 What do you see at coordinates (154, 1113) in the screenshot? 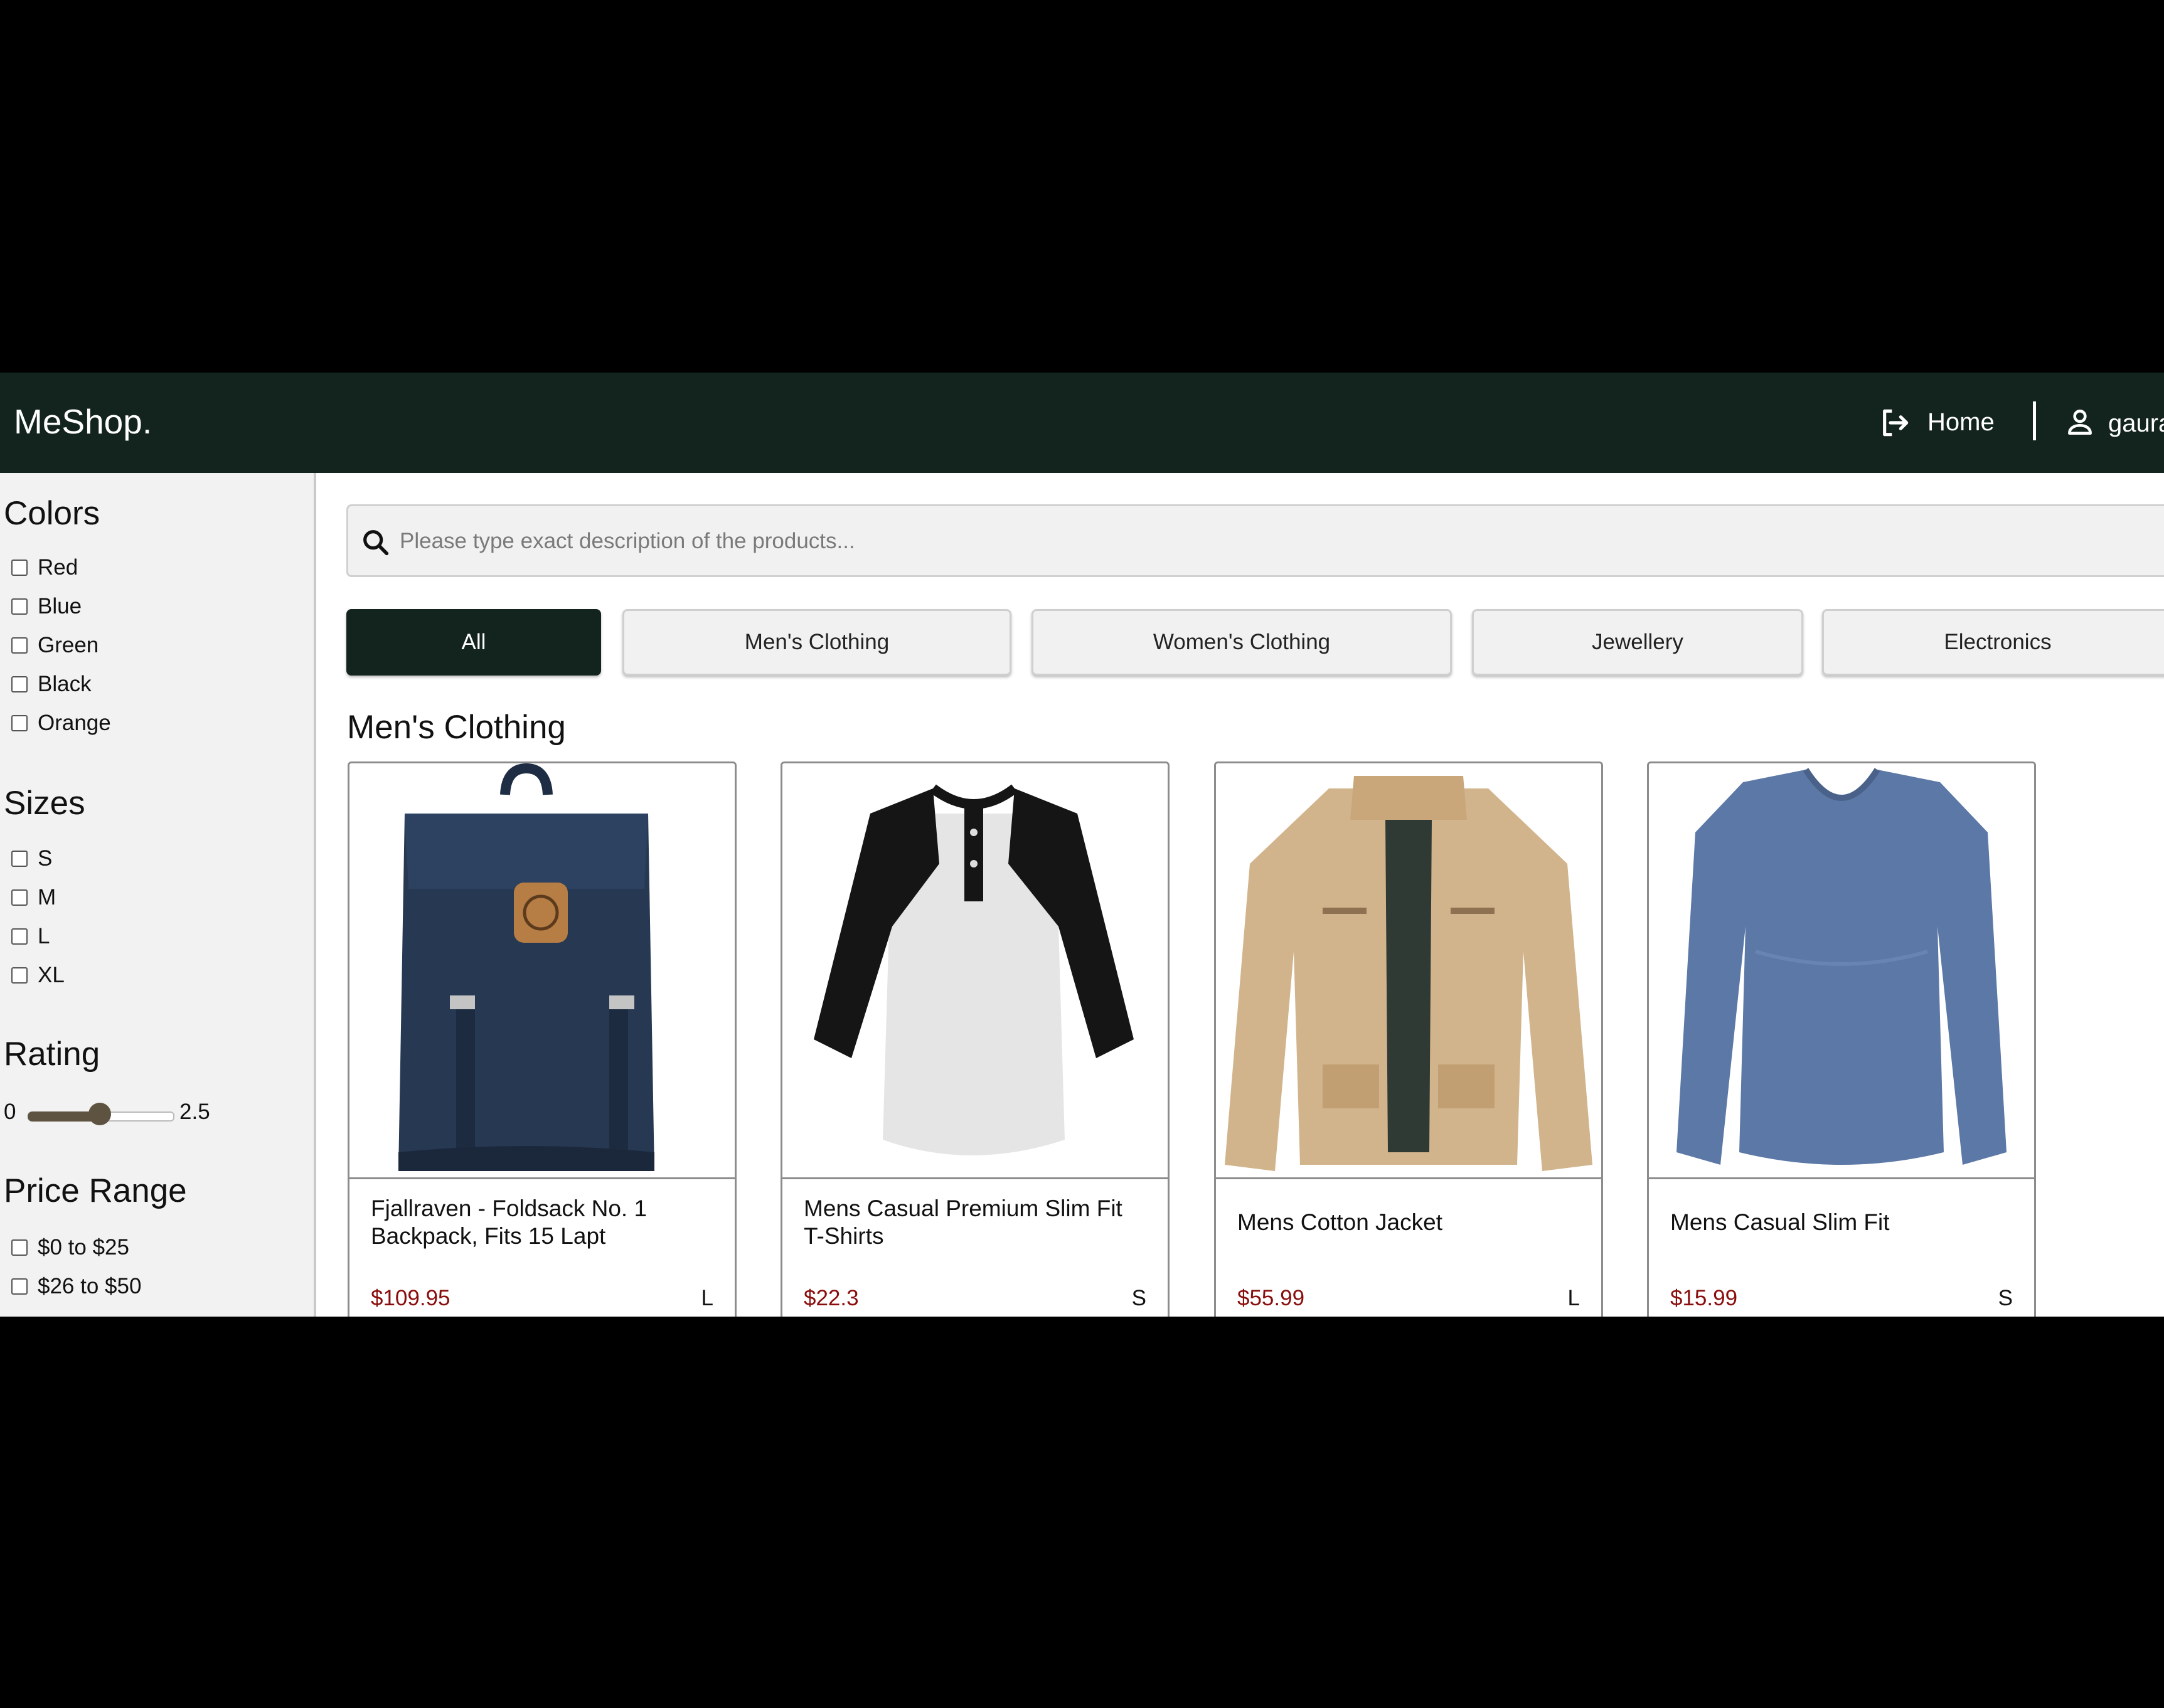
I see `rating-slider-row: 0 2.5` at bounding box center [154, 1113].